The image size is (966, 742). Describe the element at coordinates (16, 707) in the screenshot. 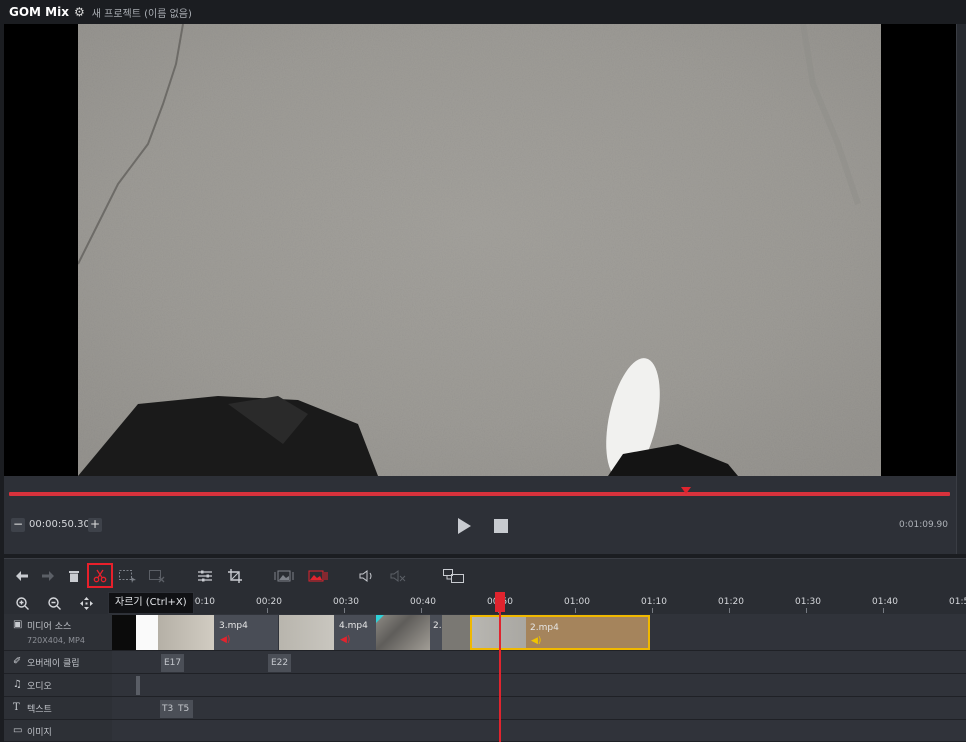

I see `text-t-icon: T` at that location.